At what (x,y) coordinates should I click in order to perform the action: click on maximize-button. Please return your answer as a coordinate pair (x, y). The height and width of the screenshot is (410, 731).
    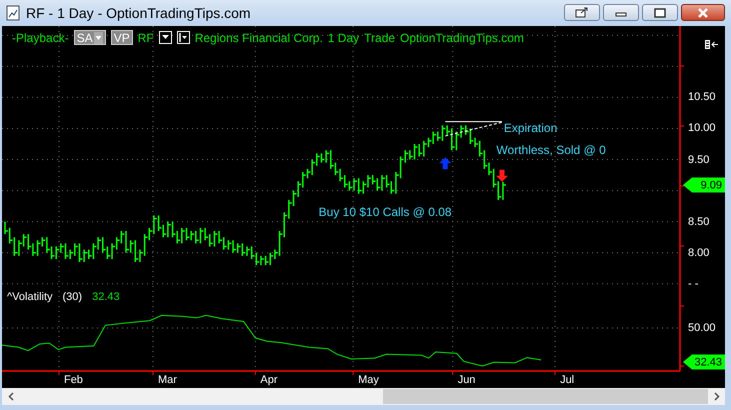
    Looking at the image, I should click on (660, 12).